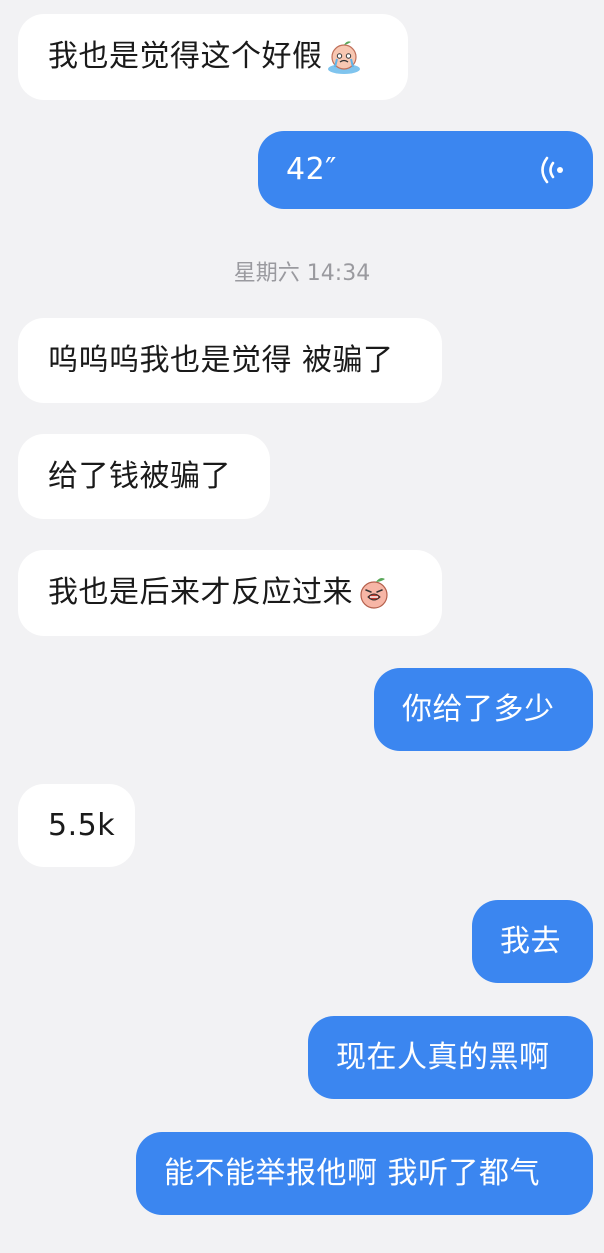  I want to click on crying-peach-emoji-icon, so click(343, 57).